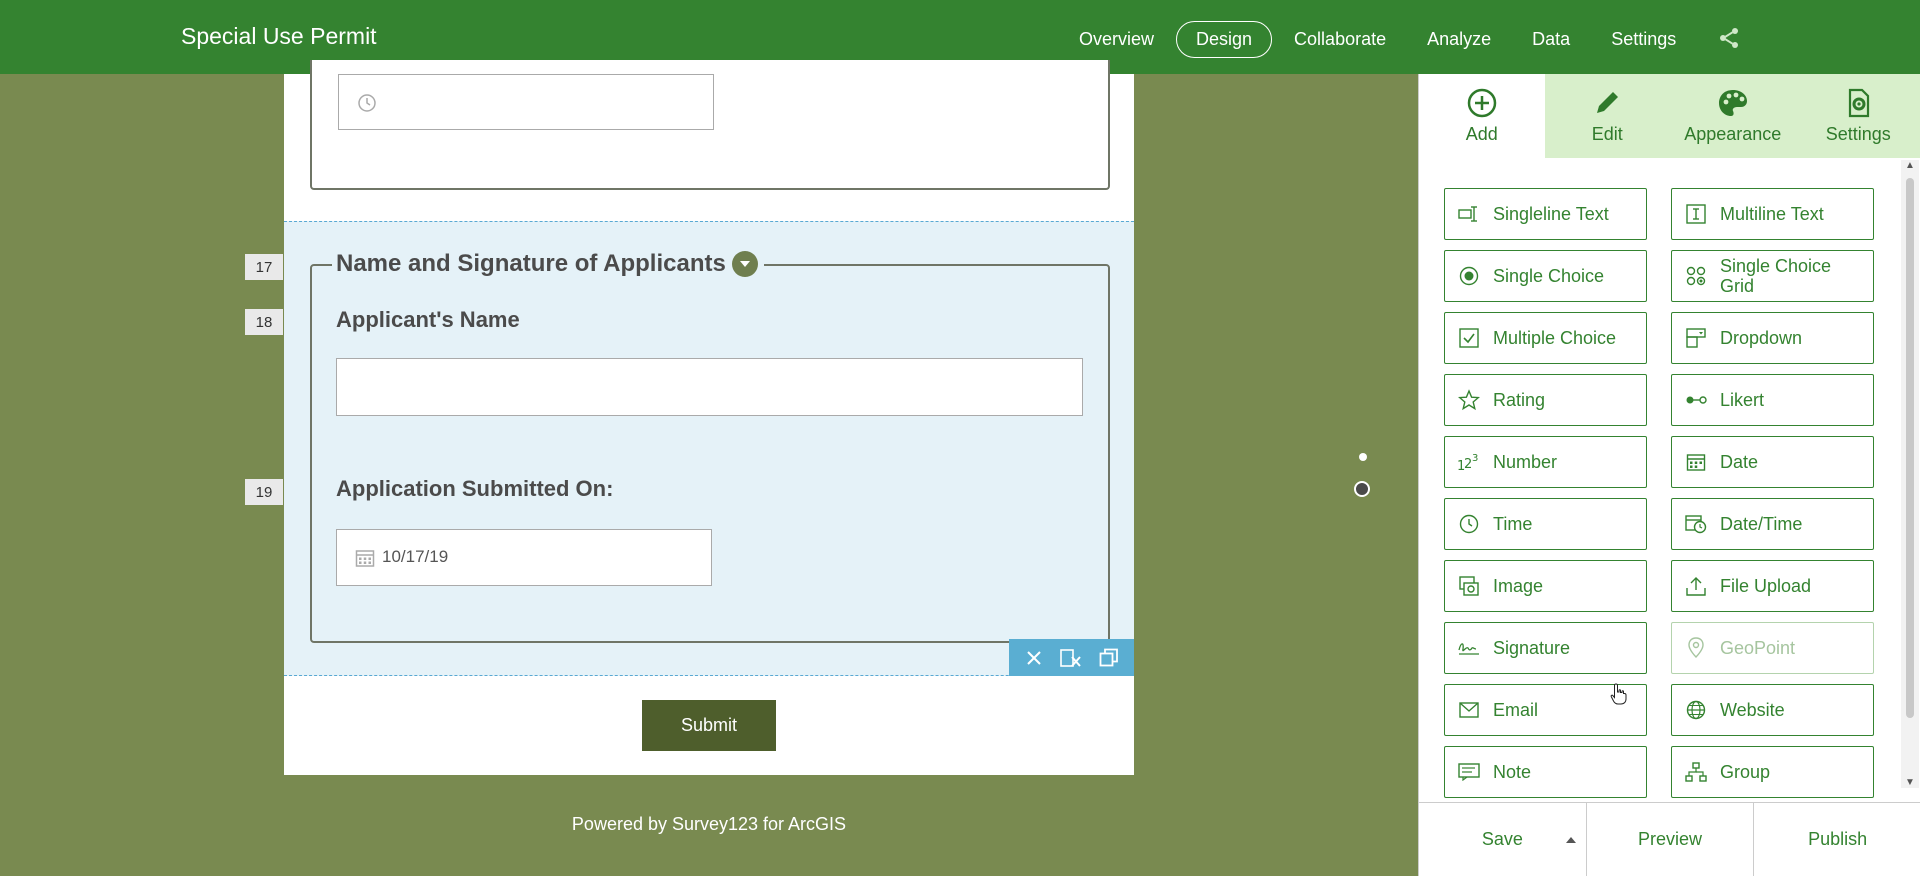 The width and height of the screenshot is (1920, 876). Describe the element at coordinates (1859, 102) in the screenshot. I see `gear-doc-icon` at that location.